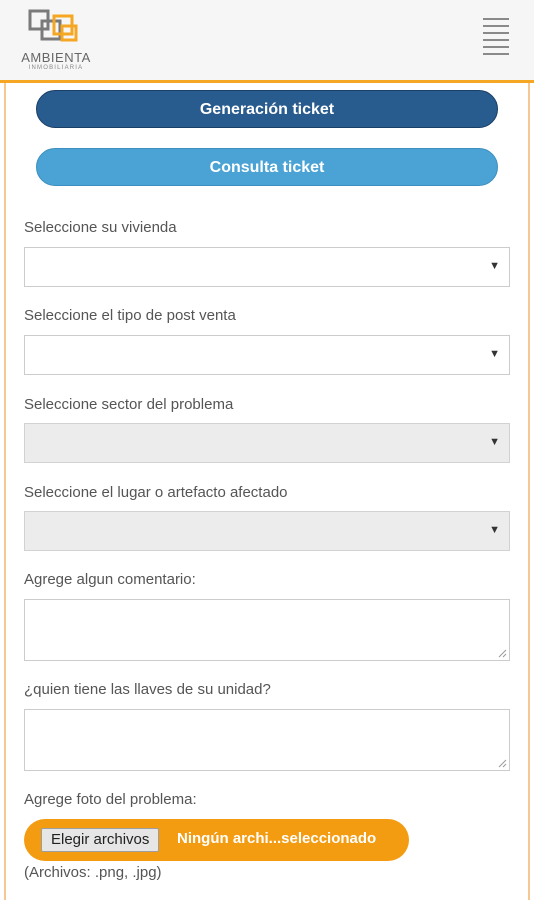 This screenshot has height=900, width=534. Describe the element at coordinates (110, 579) in the screenshot. I see `comment-label: Agrege algun comentario:` at that location.